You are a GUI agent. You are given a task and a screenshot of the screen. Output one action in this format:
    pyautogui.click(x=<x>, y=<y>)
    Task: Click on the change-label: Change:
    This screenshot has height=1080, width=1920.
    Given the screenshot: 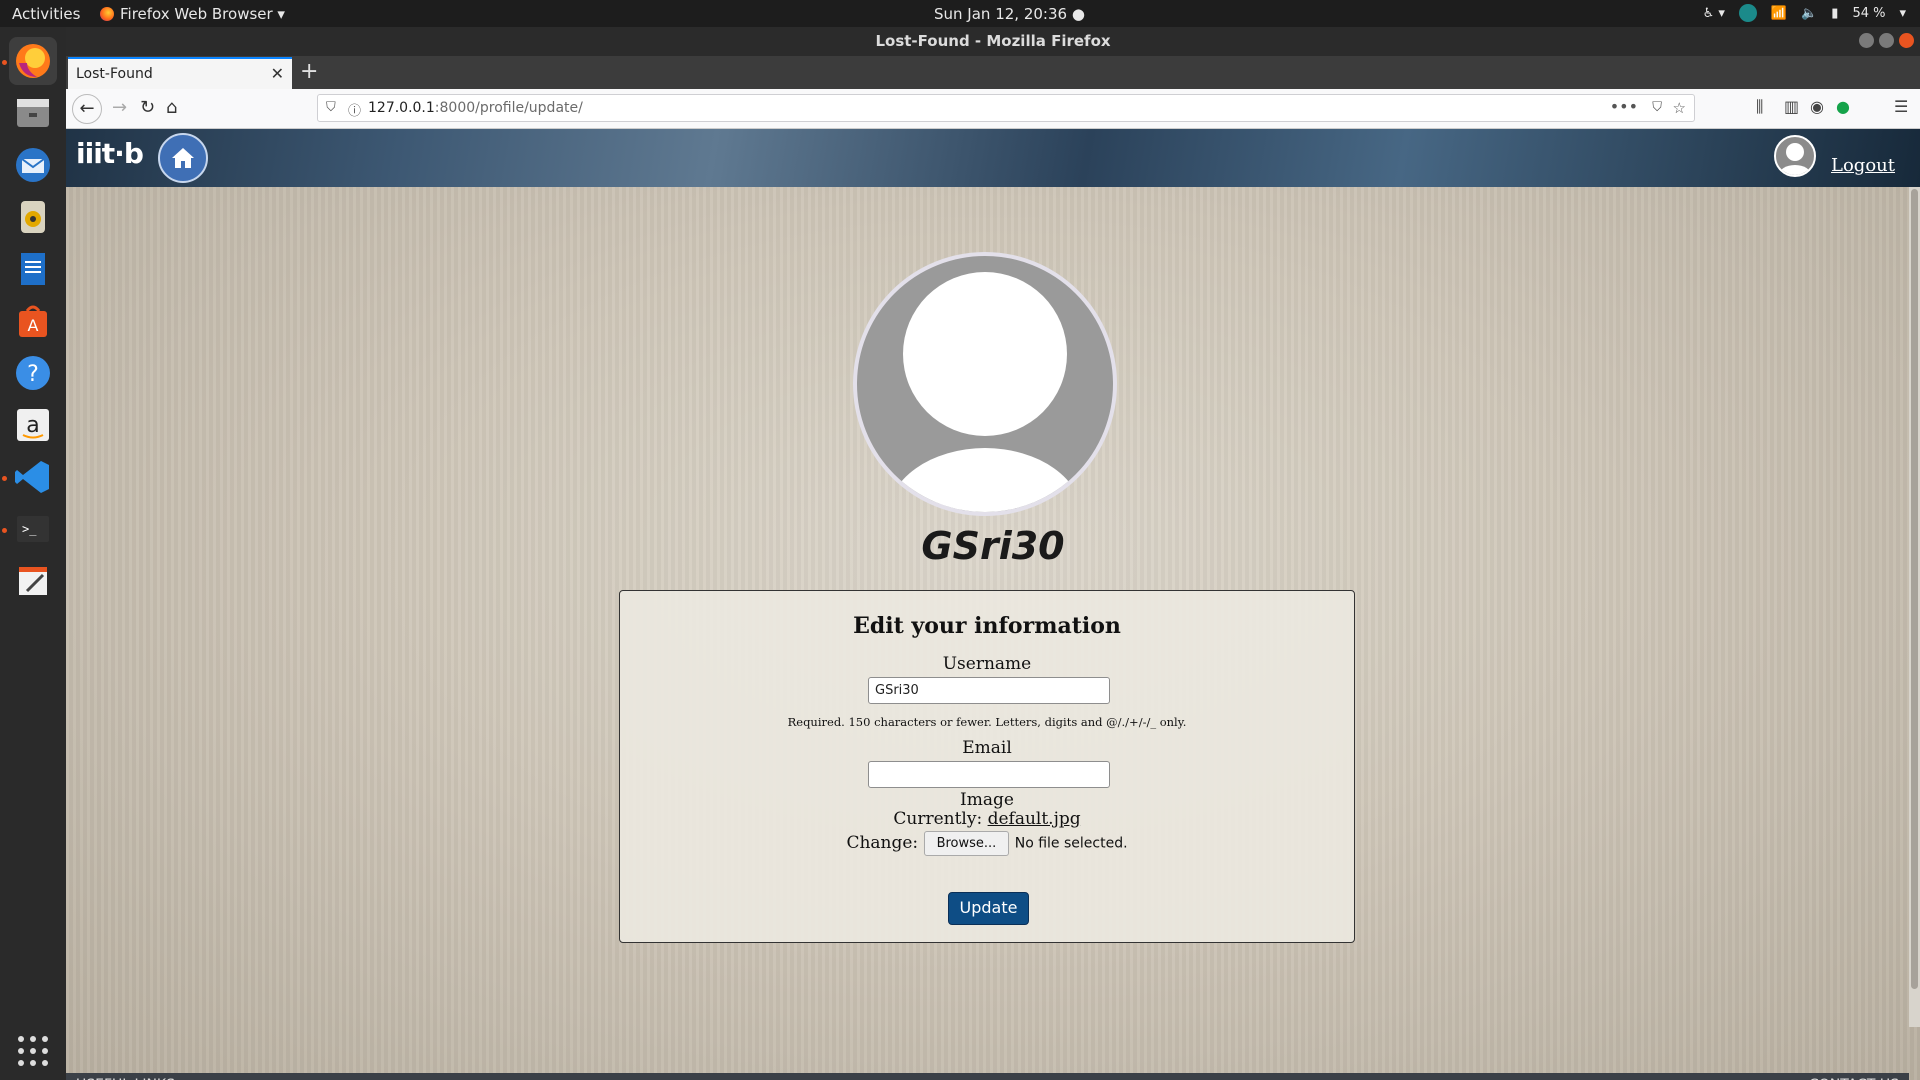 What is the action you would take?
    pyautogui.click(x=882, y=843)
    